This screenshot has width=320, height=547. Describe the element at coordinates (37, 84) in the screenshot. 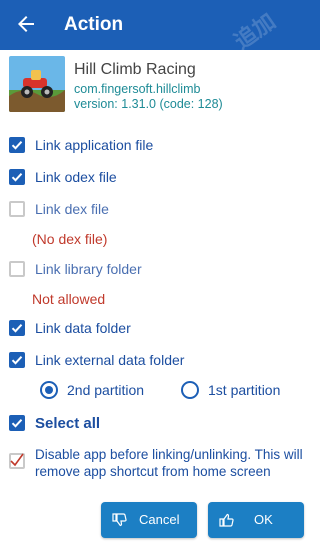

I see `hill-climb-racing-app-icon` at that location.